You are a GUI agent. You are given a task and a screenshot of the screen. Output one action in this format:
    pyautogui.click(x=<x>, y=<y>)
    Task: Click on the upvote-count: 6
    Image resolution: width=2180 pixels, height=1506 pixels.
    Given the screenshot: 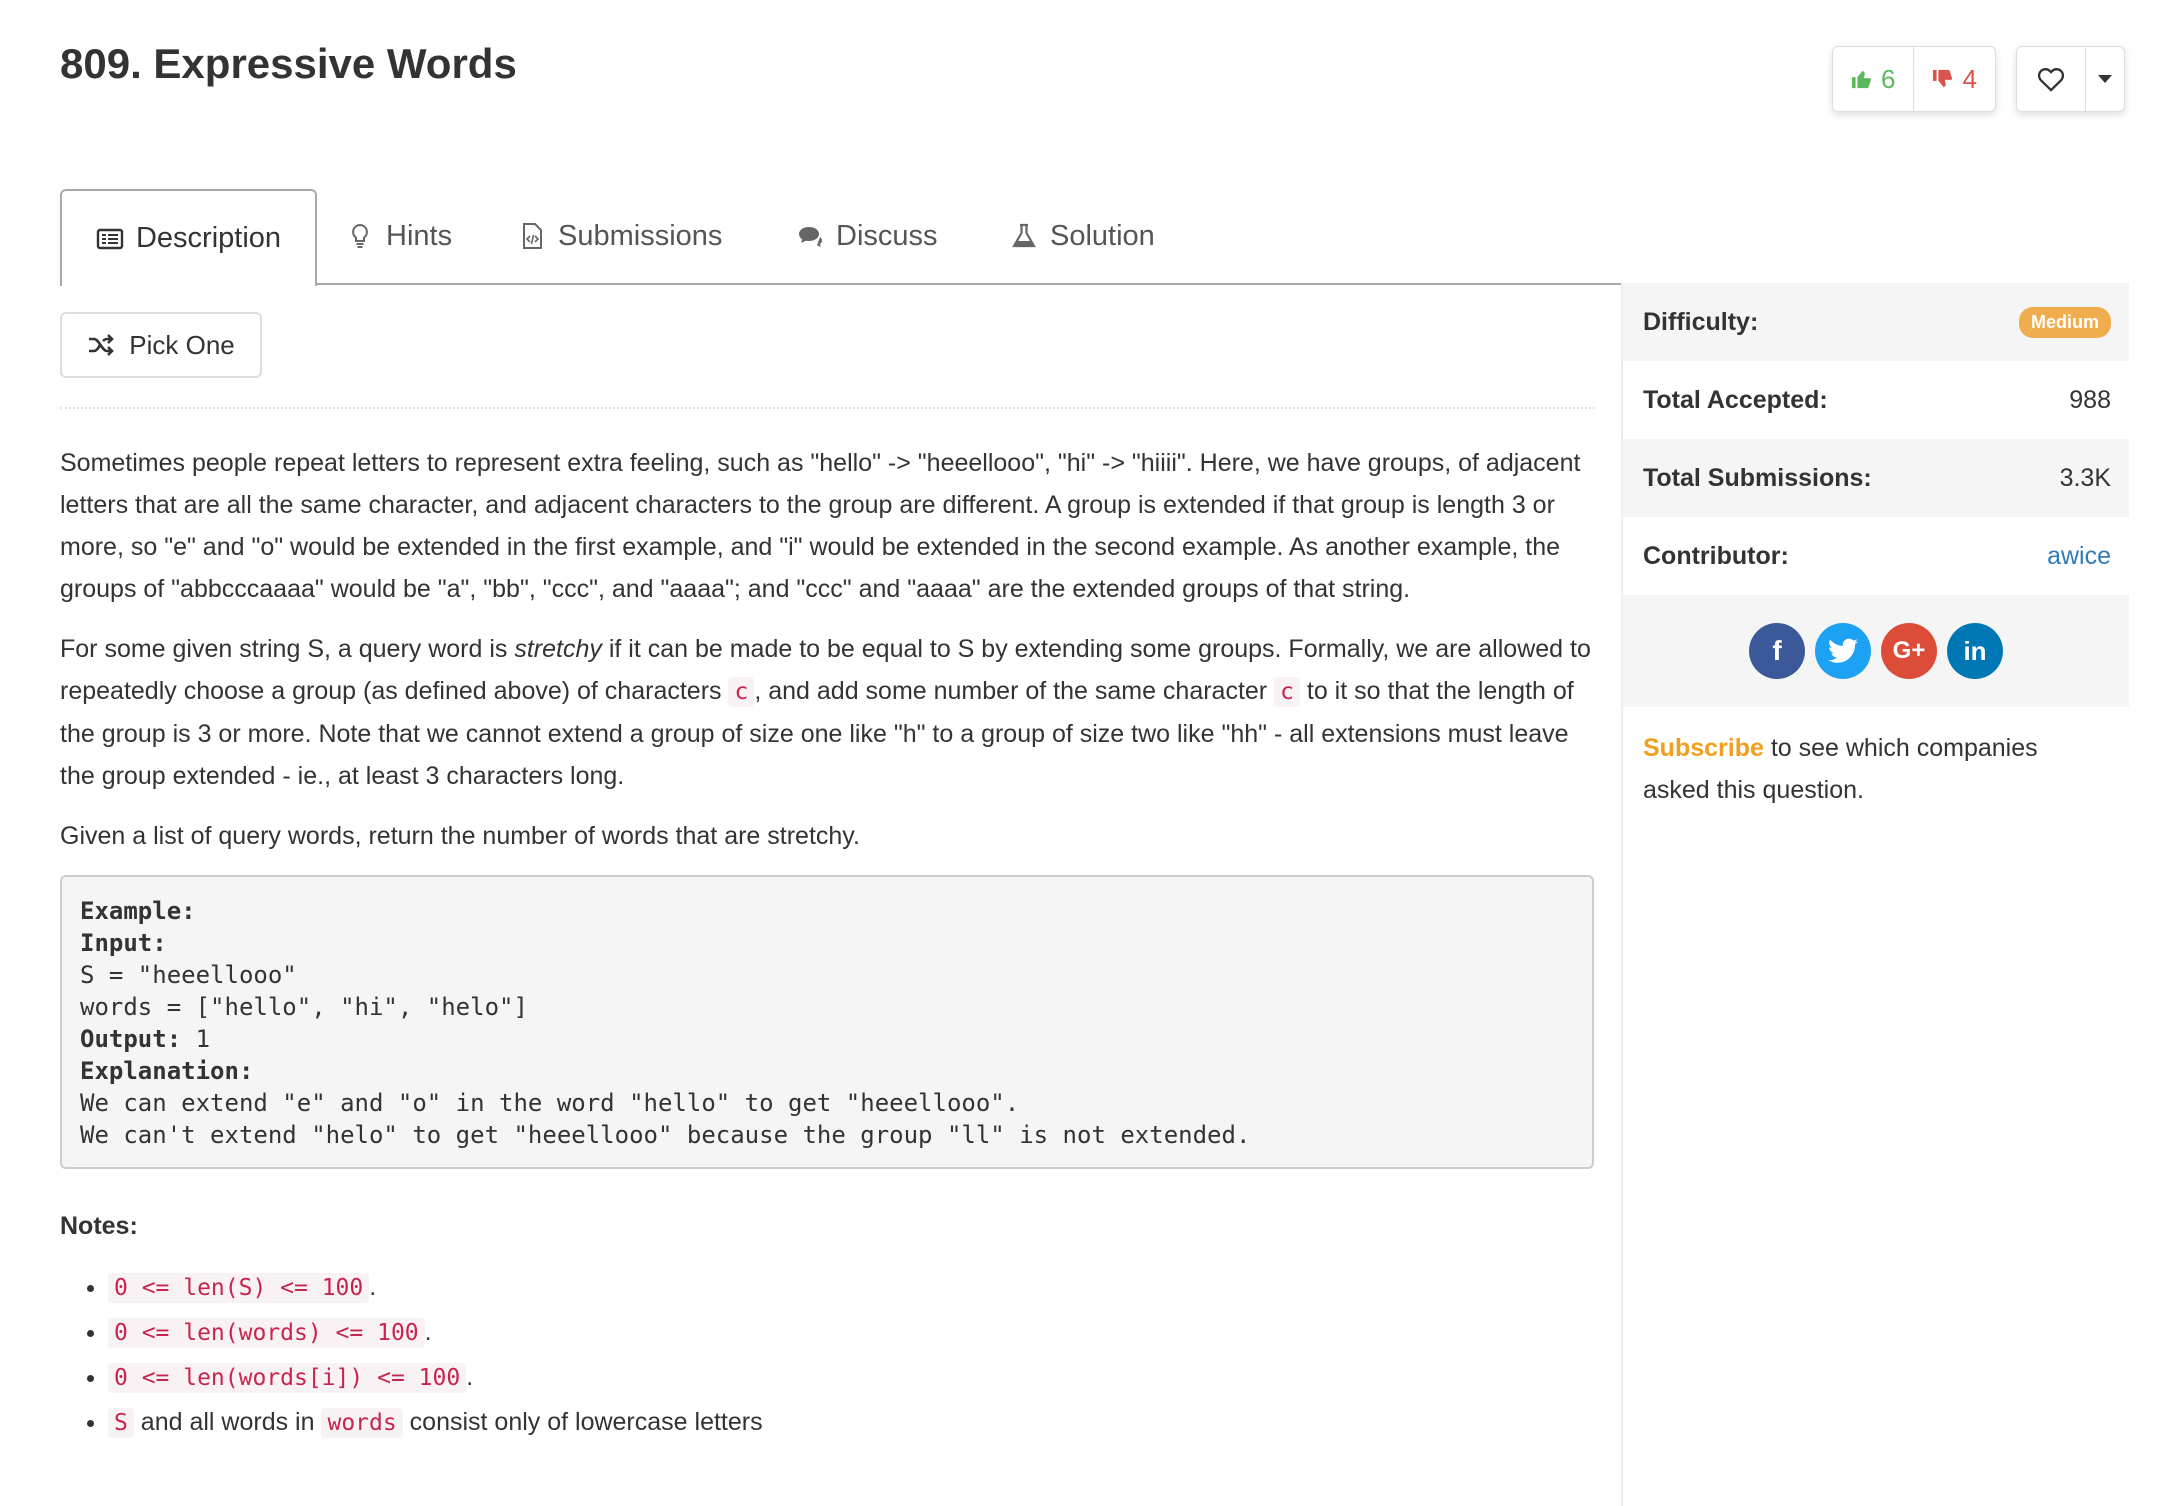 What is the action you would take?
    pyautogui.click(x=1888, y=78)
    